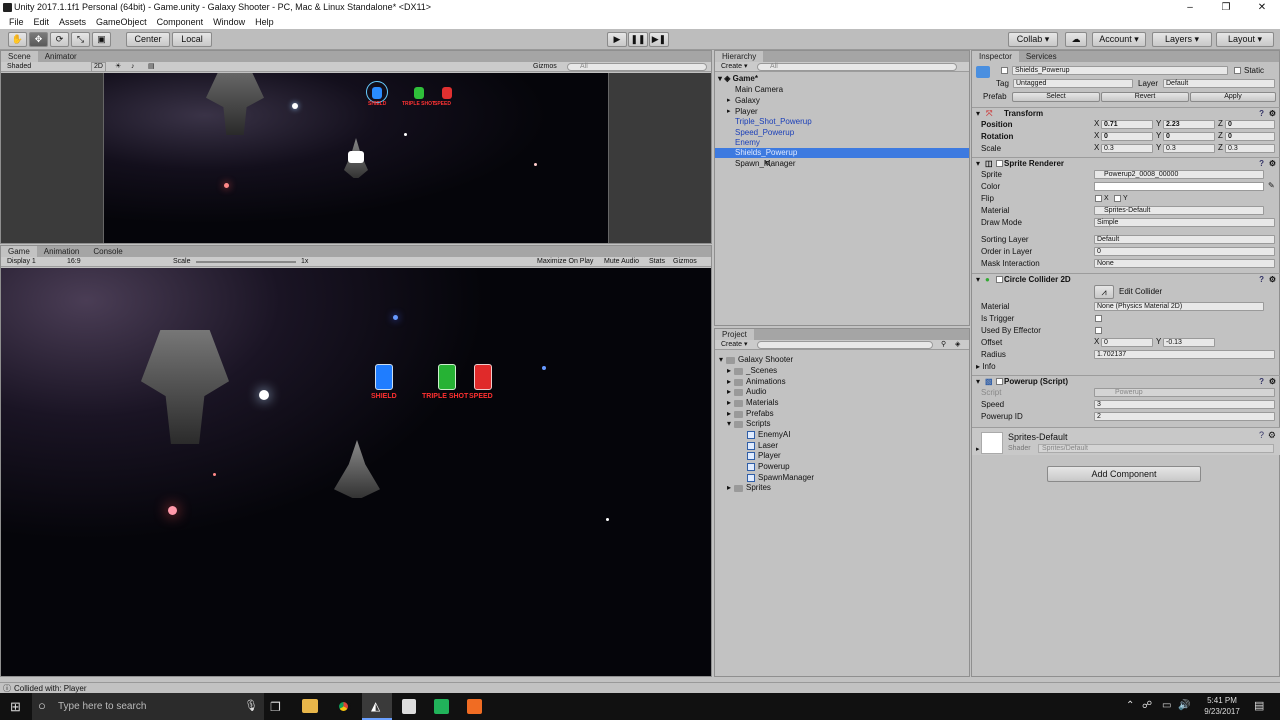  I want to click on used-by-effector-checkbox, so click(1098, 330).